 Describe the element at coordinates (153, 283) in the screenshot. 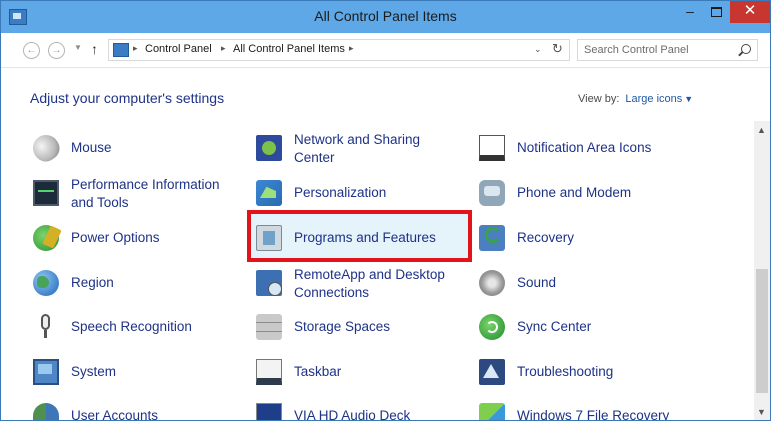

I see `item-label: Region` at that location.